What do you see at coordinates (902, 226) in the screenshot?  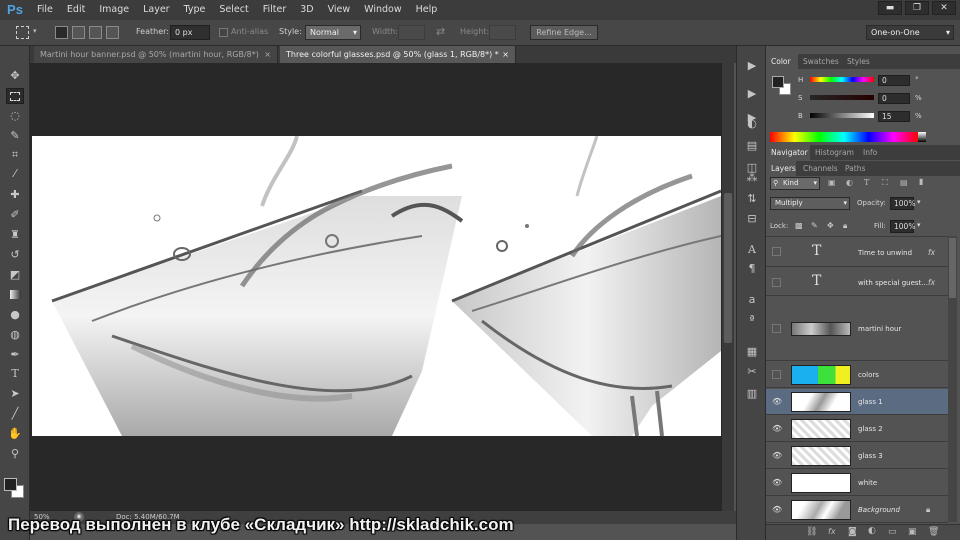 I see `fill-input: 100%` at bounding box center [902, 226].